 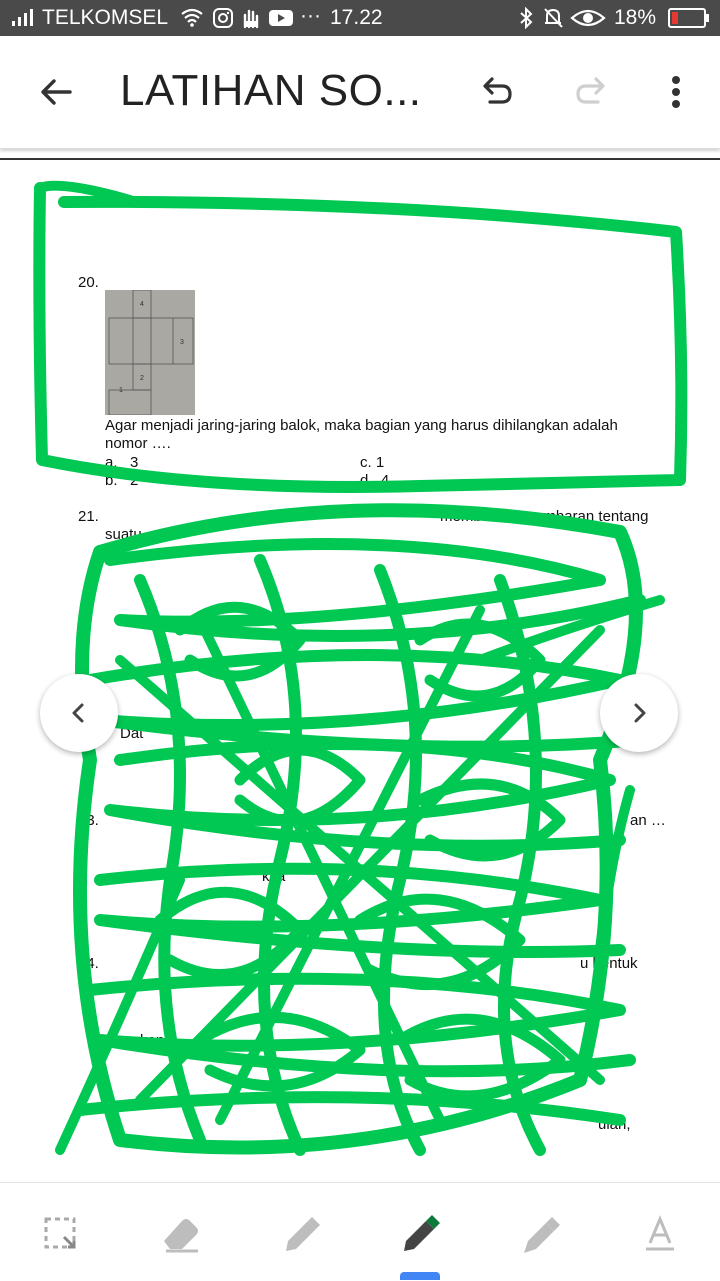 What do you see at coordinates (251, 21) in the screenshot?
I see `hand-icon` at bounding box center [251, 21].